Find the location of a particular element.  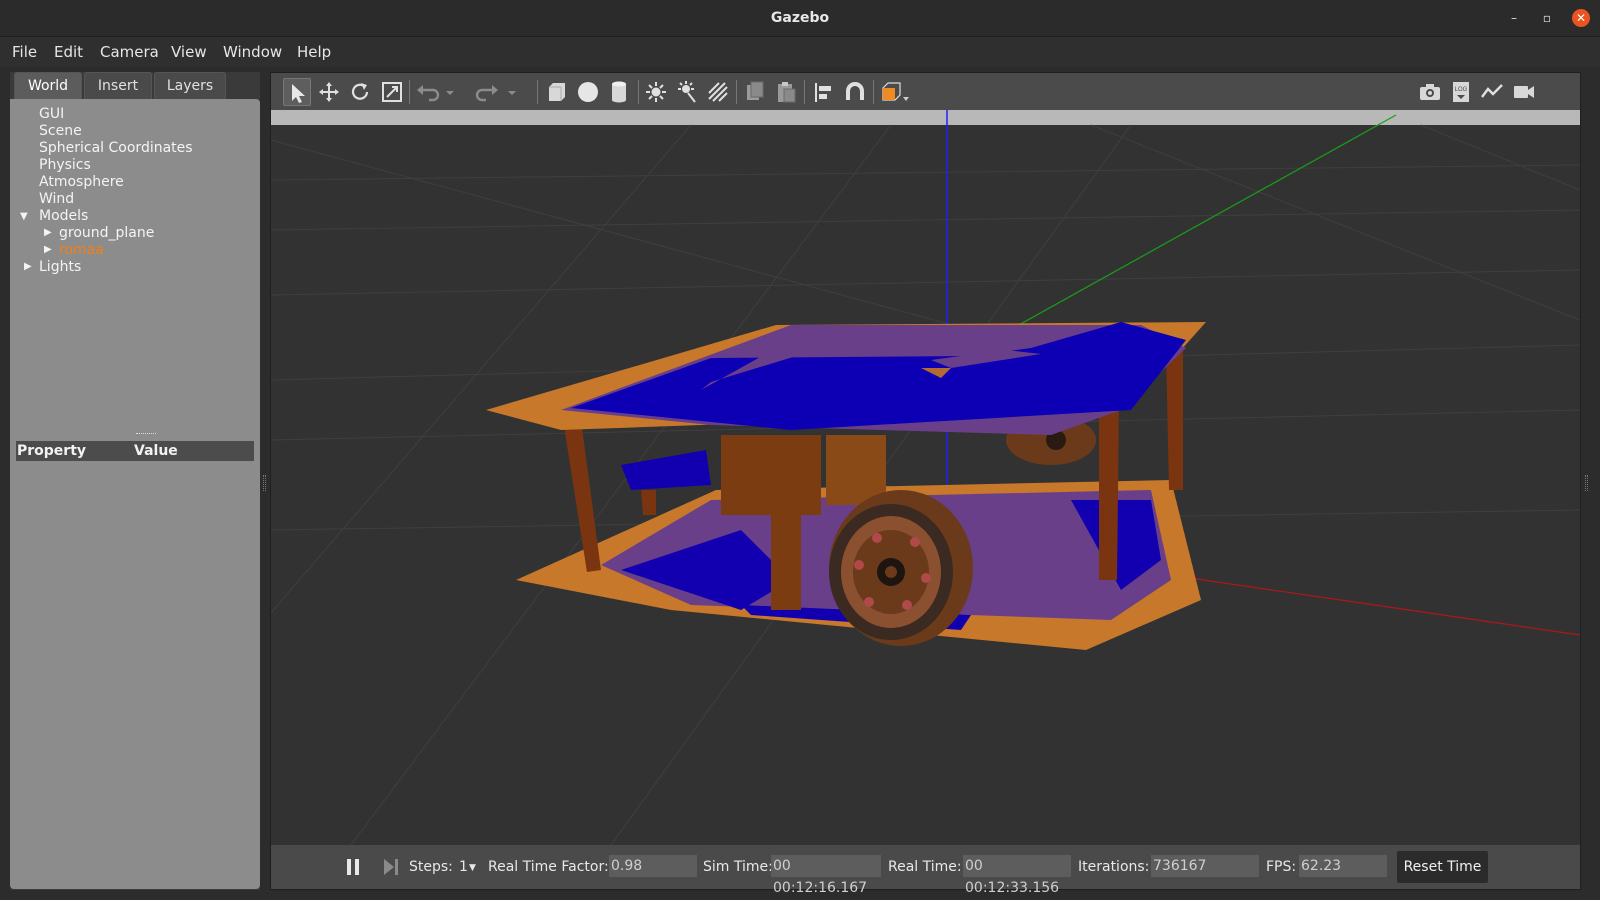

value-column-header: Value is located at coordinates (156, 451).